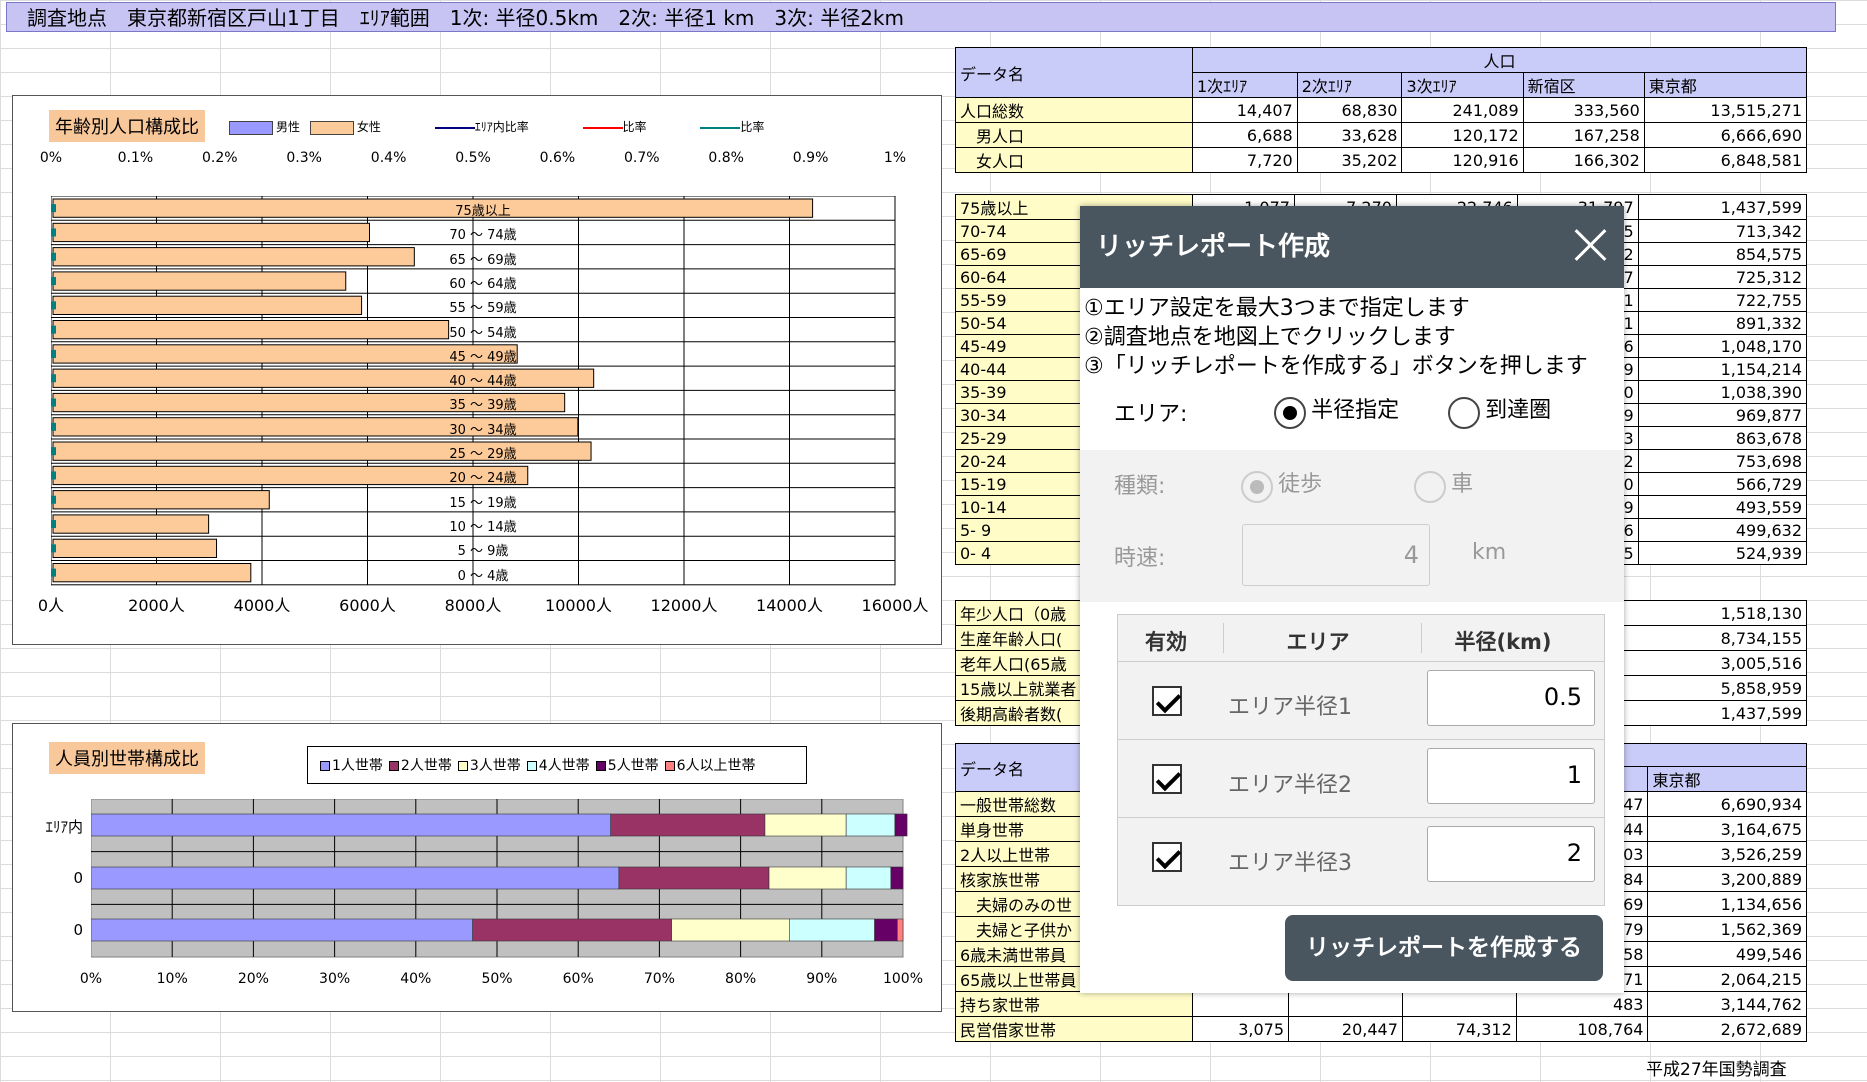 Image resolution: width=1867 pixels, height=1082 pixels. What do you see at coordinates (1349, 160) in the screenshot?
I see `cell: 35,202` at bounding box center [1349, 160].